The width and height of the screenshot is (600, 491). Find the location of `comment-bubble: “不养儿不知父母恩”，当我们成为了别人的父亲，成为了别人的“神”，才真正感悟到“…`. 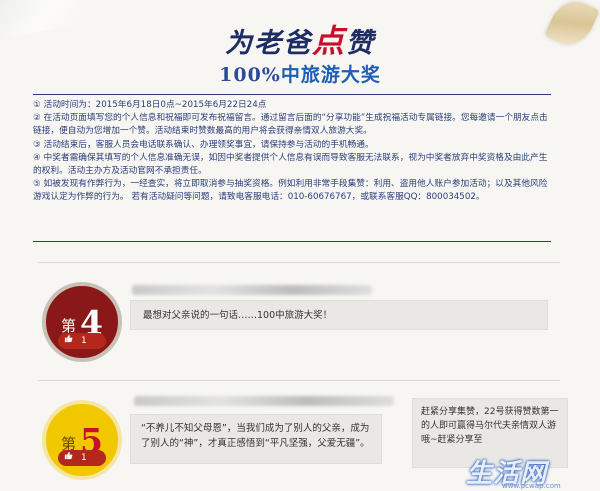

comment-bubble: “不养儿不知父母恩”，当我们成为了别人的父亲，成为了别人的“神”，才真正感悟到“… is located at coordinates (256, 439).